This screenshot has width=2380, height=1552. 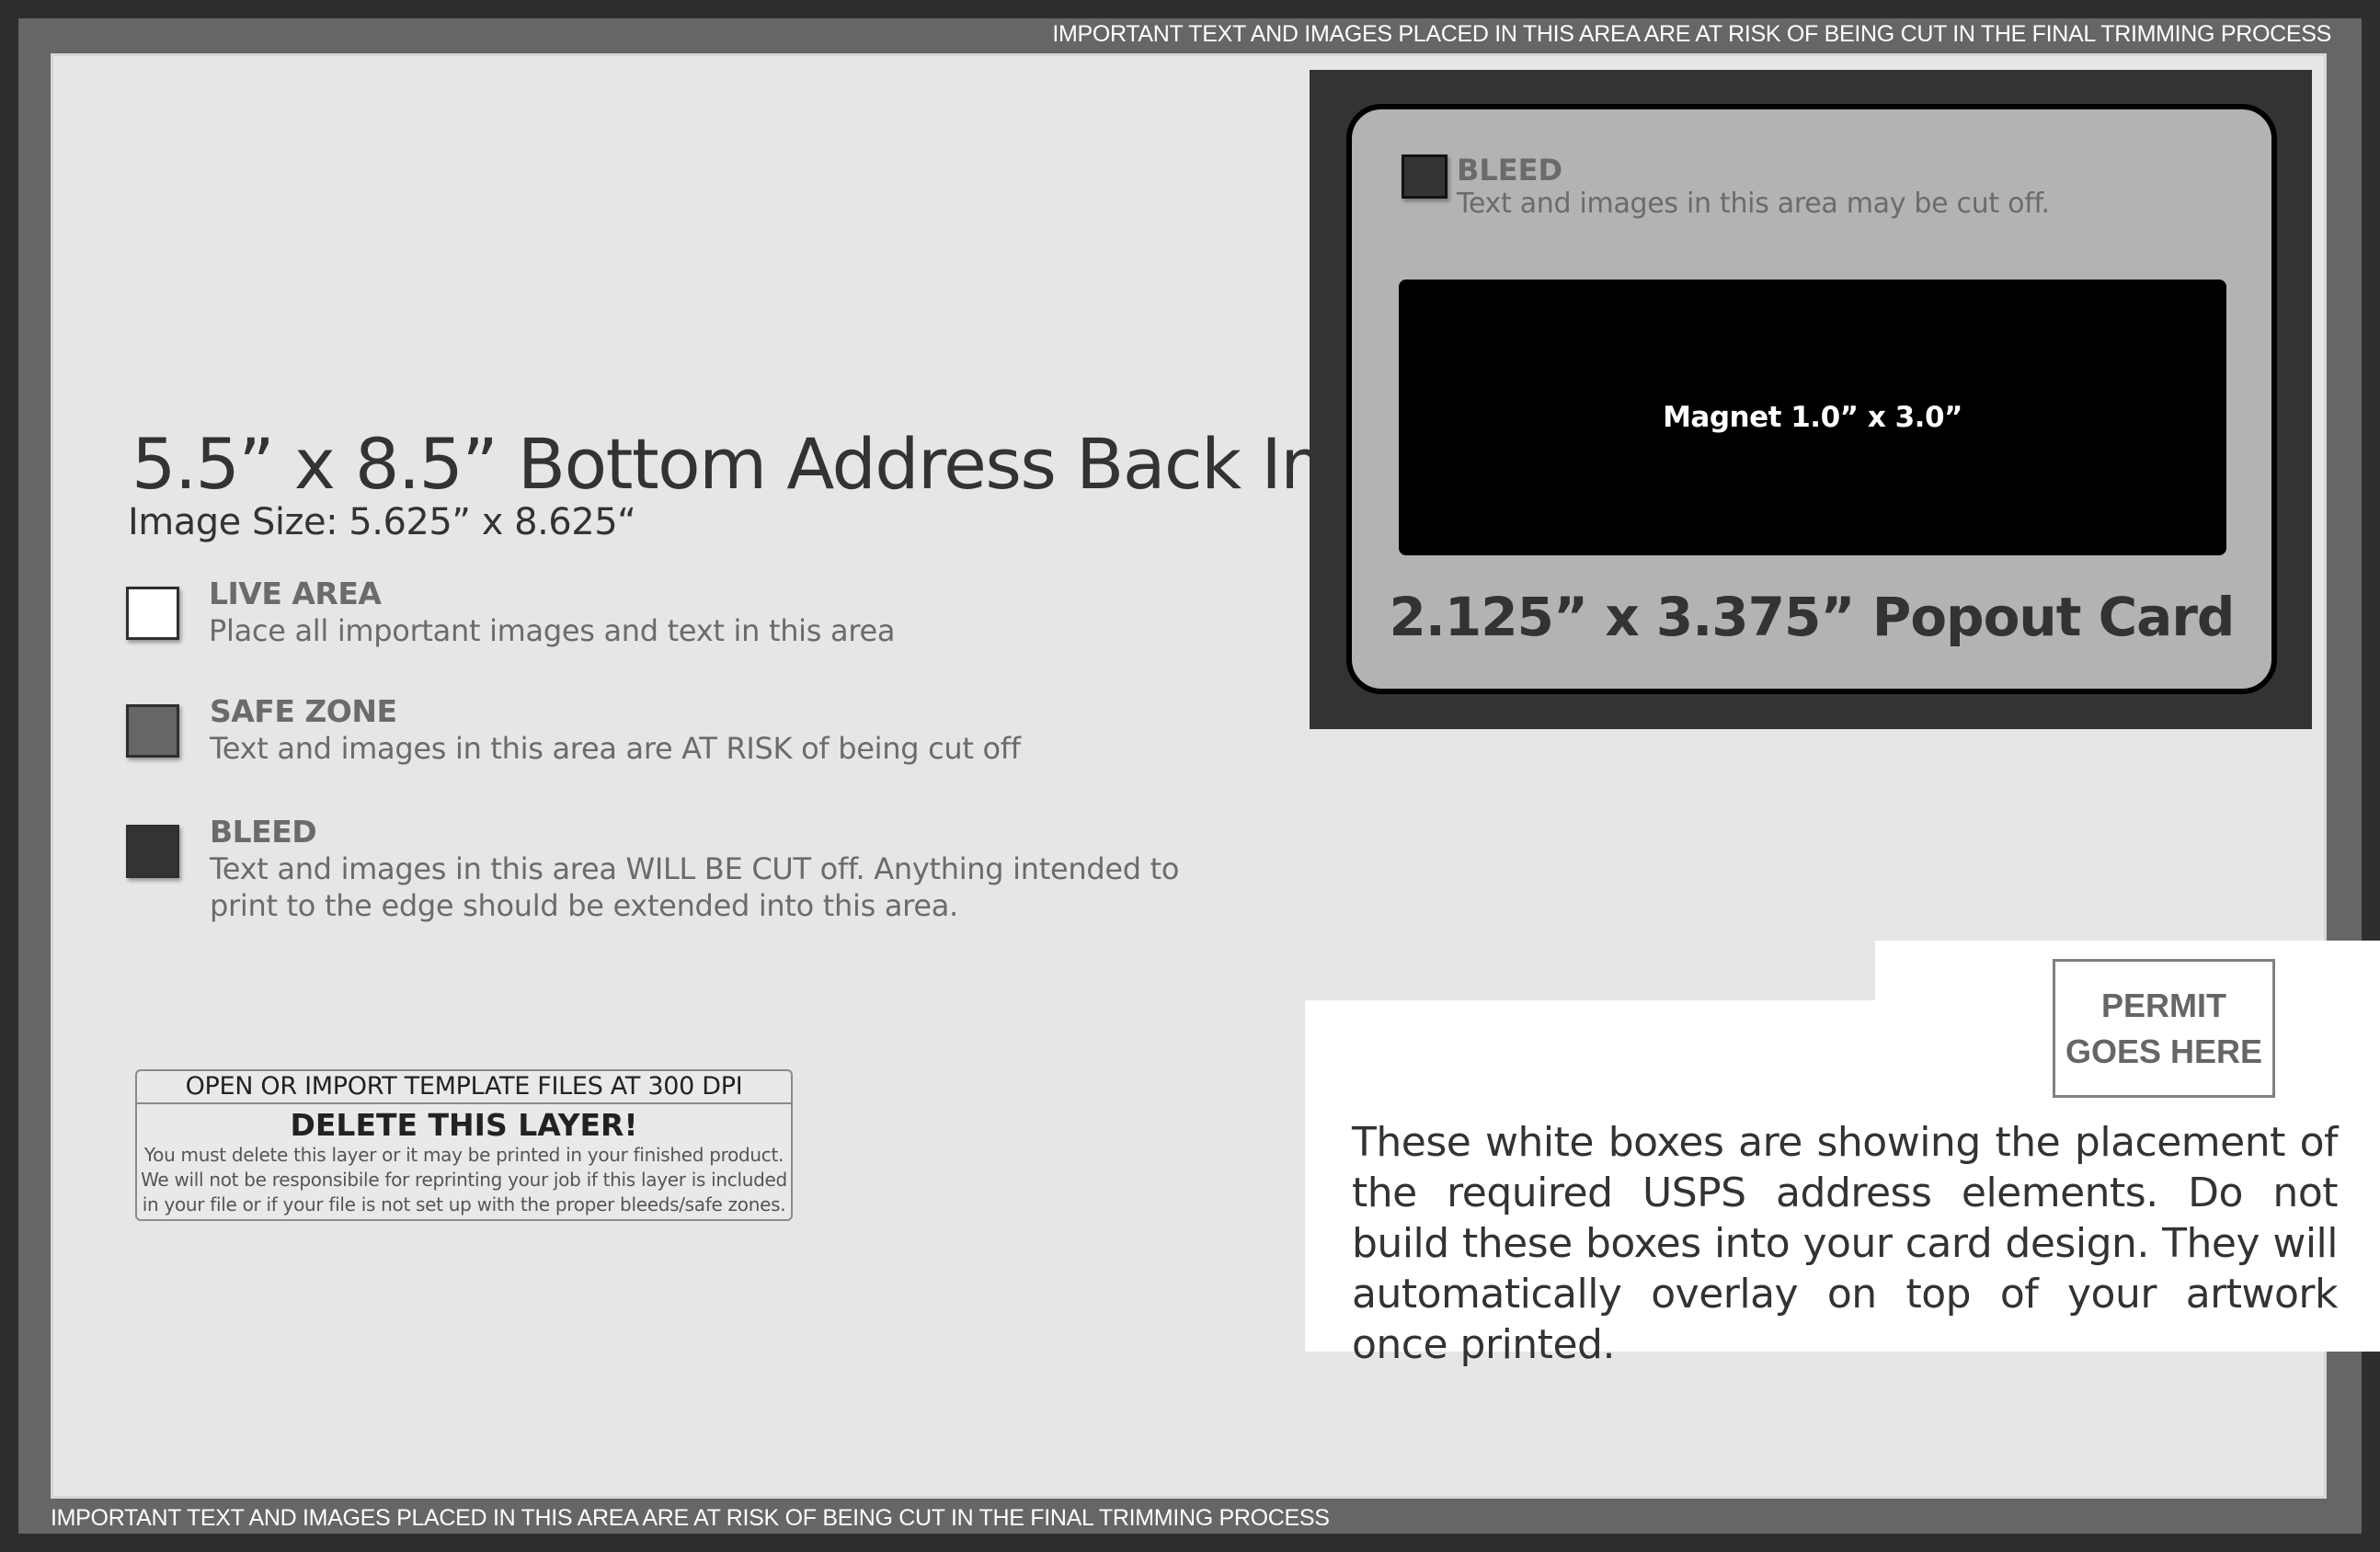 What do you see at coordinates (382, 522) in the screenshot?
I see `image-size-label: Image Size: 5.625” x 8.625“` at bounding box center [382, 522].